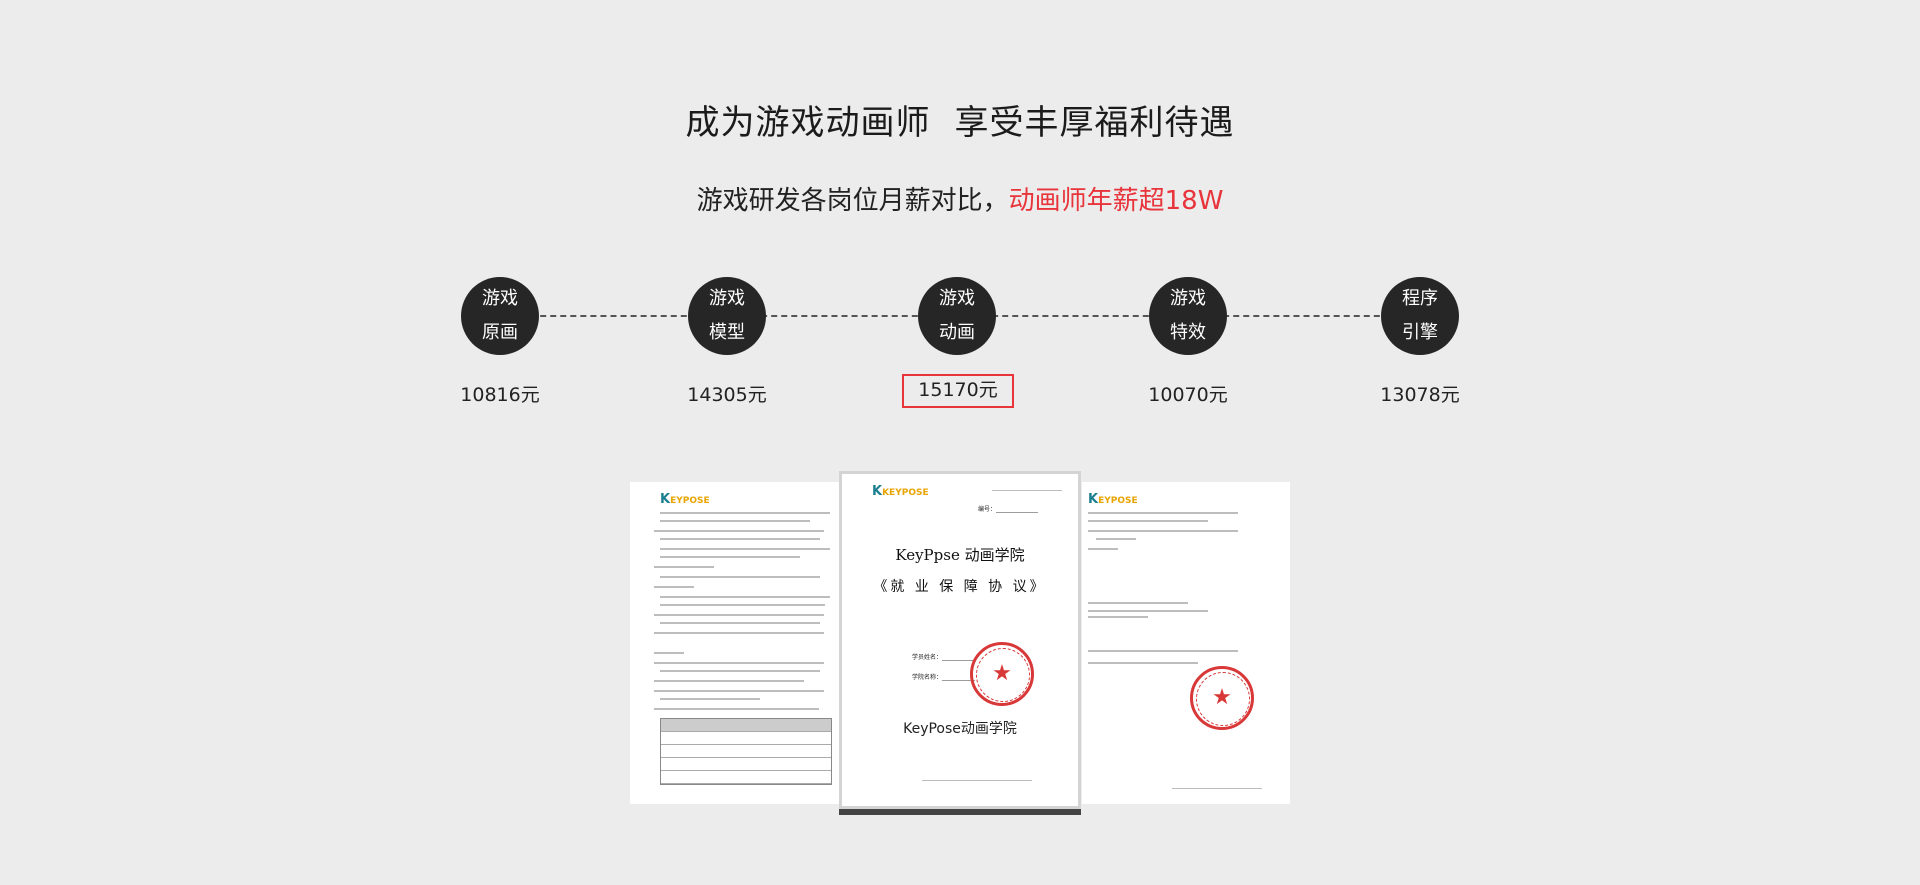  Describe the element at coordinates (1420, 316) in the screenshot. I see `role-node-engine: 程序 引擎` at that location.